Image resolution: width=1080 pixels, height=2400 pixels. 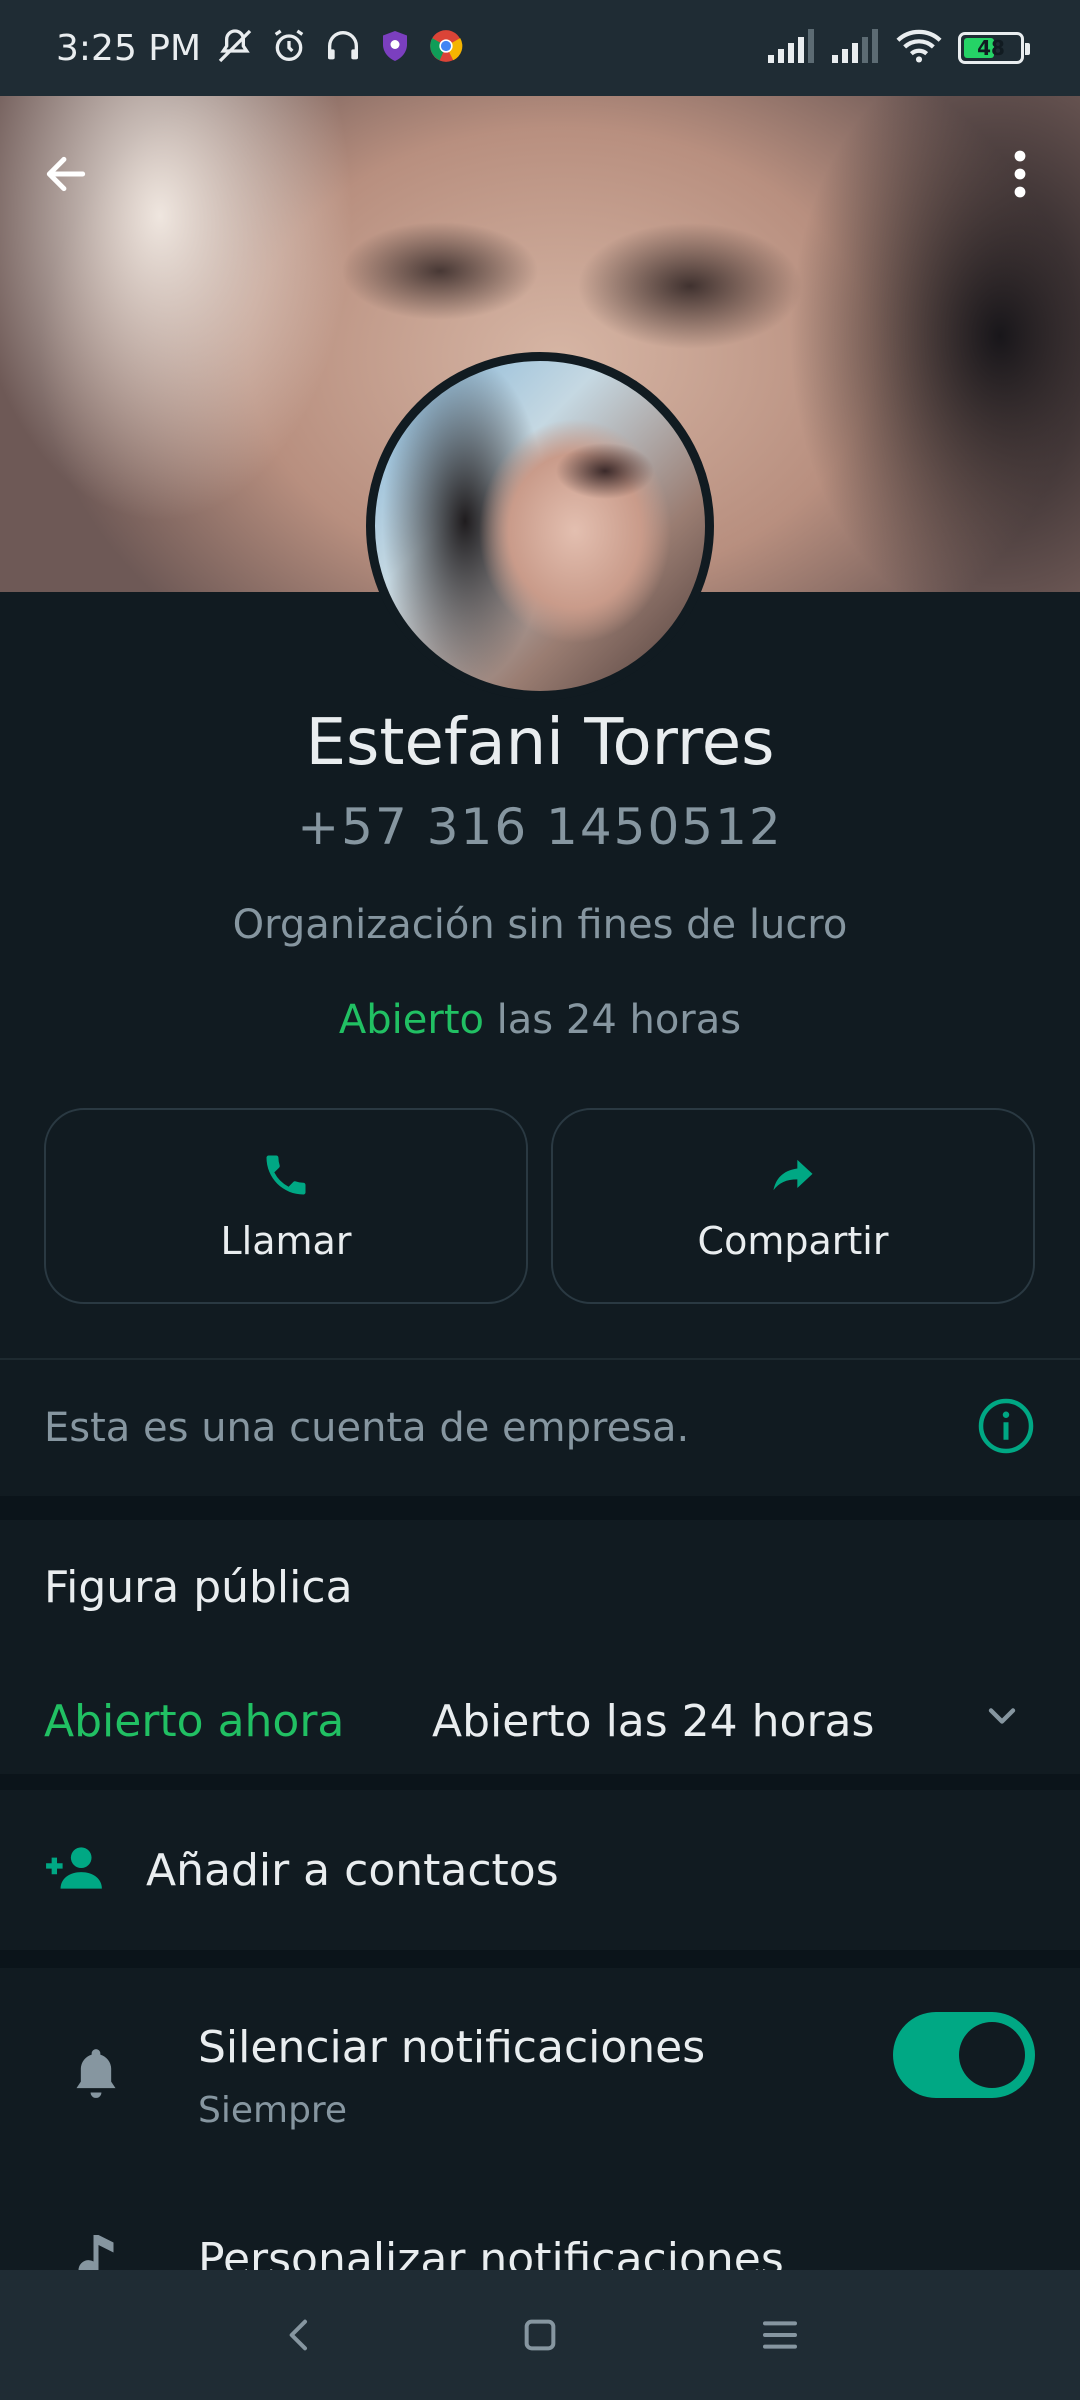 What do you see at coordinates (286, 1206) in the screenshot?
I see `call-button: Llamar` at bounding box center [286, 1206].